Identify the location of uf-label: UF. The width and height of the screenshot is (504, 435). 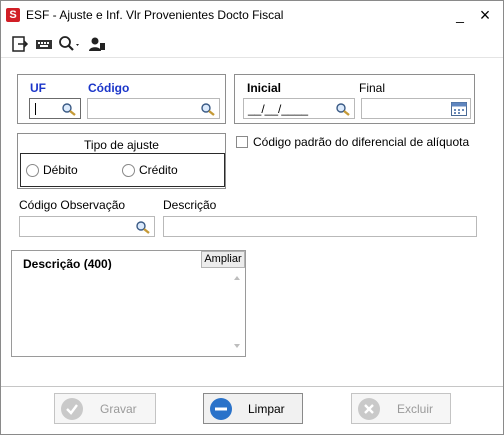
(38, 88).